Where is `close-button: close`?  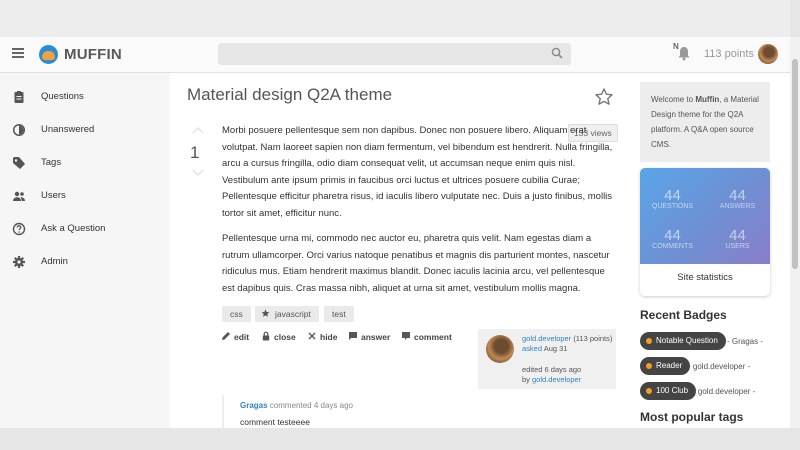
close-button: close is located at coordinates (278, 336).